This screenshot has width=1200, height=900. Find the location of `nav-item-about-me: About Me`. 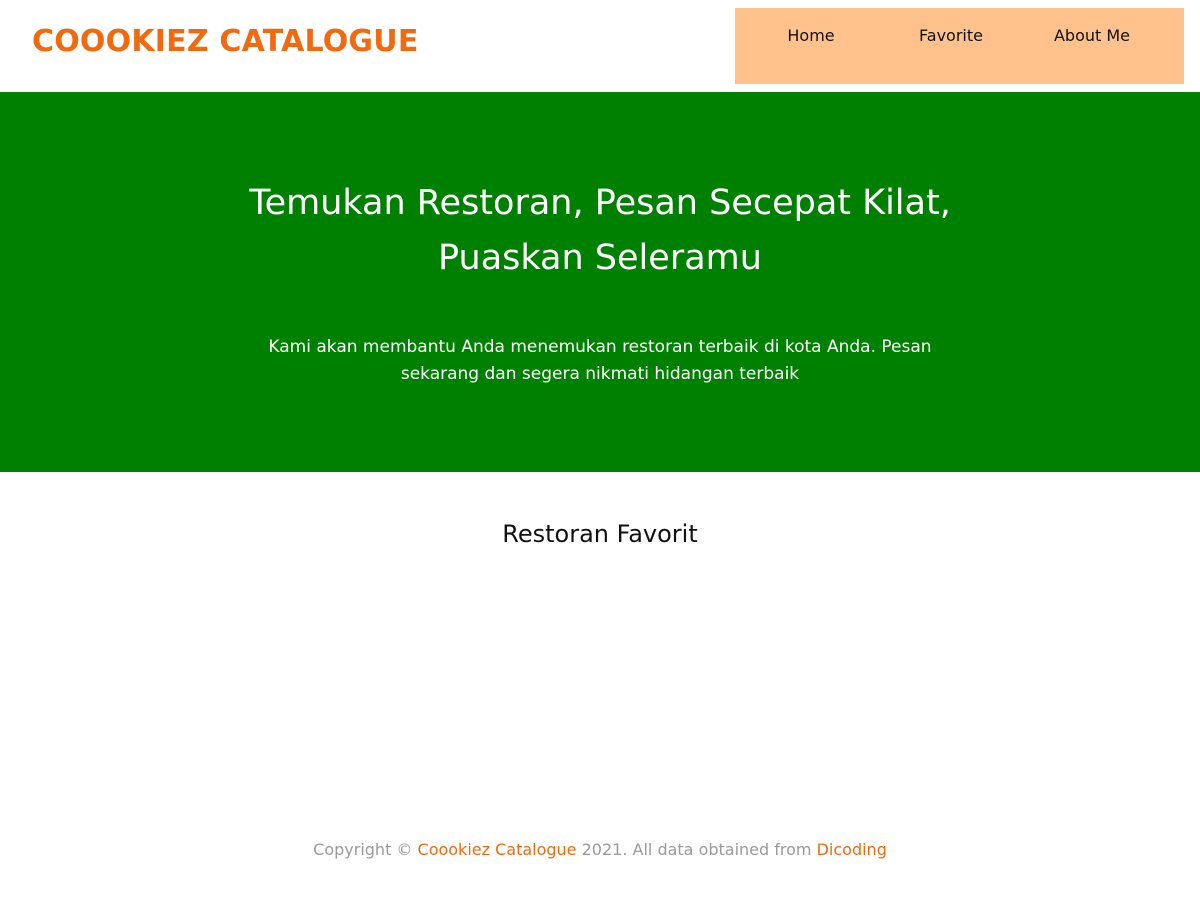

nav-item-about-me: About Me is located at coordinates (1092, 35).